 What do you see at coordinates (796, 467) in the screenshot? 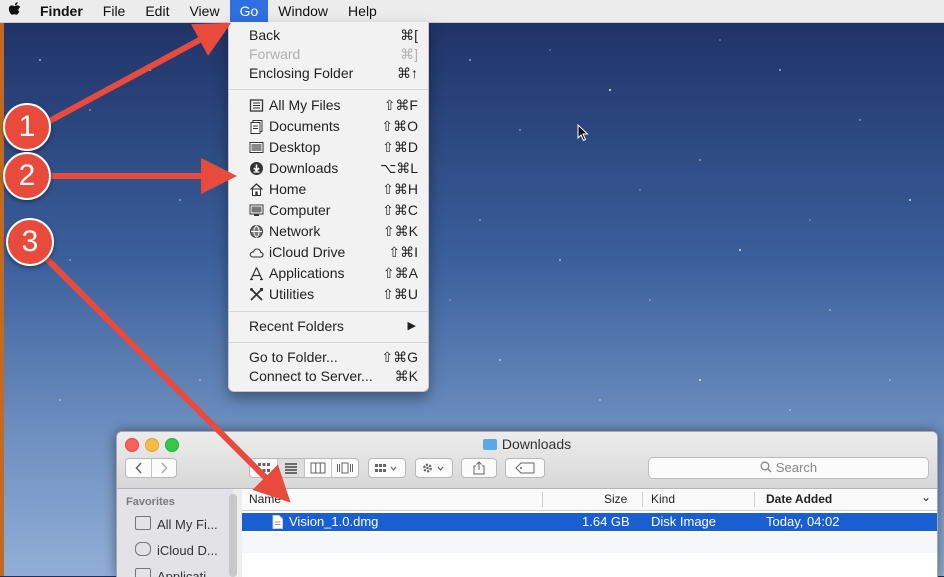
I see `search-placeholder: Search` at bounding box center [796, 467].